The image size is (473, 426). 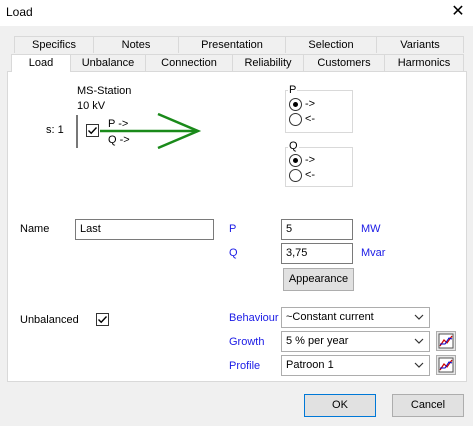 I want to click on growth-value: 5 % per year, so click(x=317, y=341).